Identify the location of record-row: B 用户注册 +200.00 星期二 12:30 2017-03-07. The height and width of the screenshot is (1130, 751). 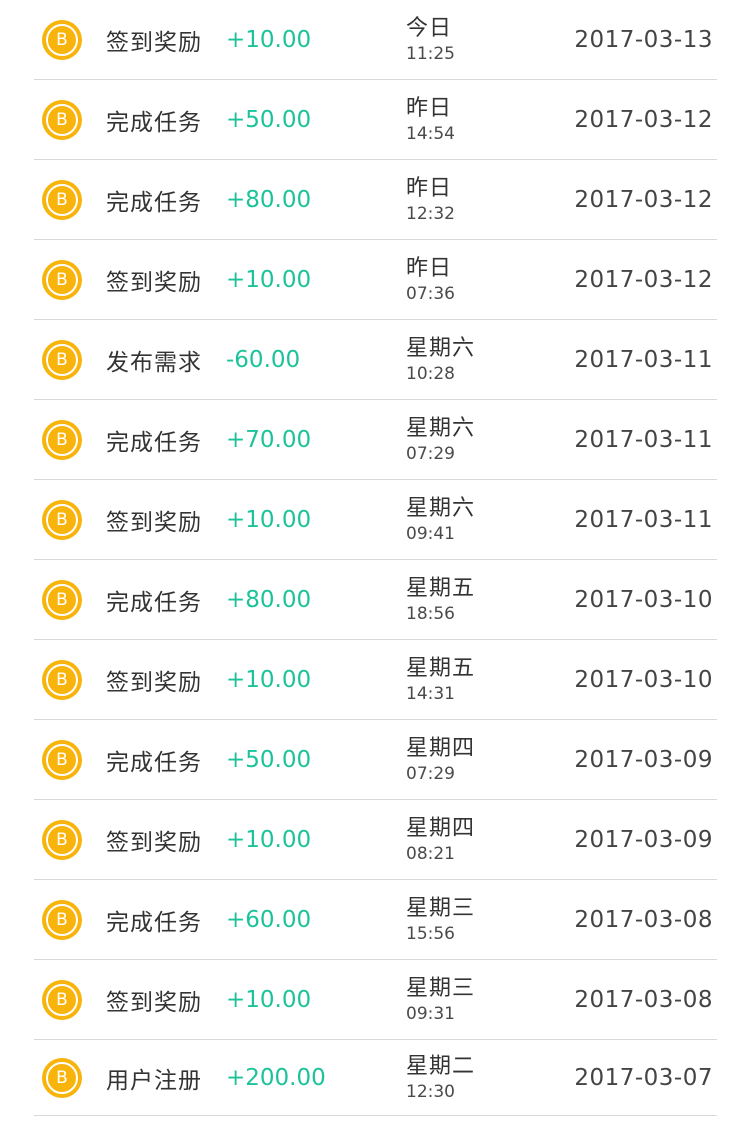
(375, 1078).